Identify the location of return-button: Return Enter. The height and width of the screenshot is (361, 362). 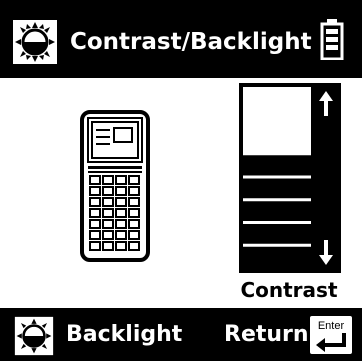
(286, 334).